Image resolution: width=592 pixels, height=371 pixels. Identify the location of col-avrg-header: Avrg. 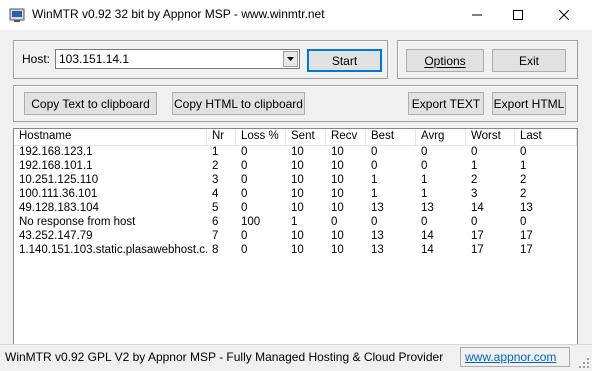
(441, 137).